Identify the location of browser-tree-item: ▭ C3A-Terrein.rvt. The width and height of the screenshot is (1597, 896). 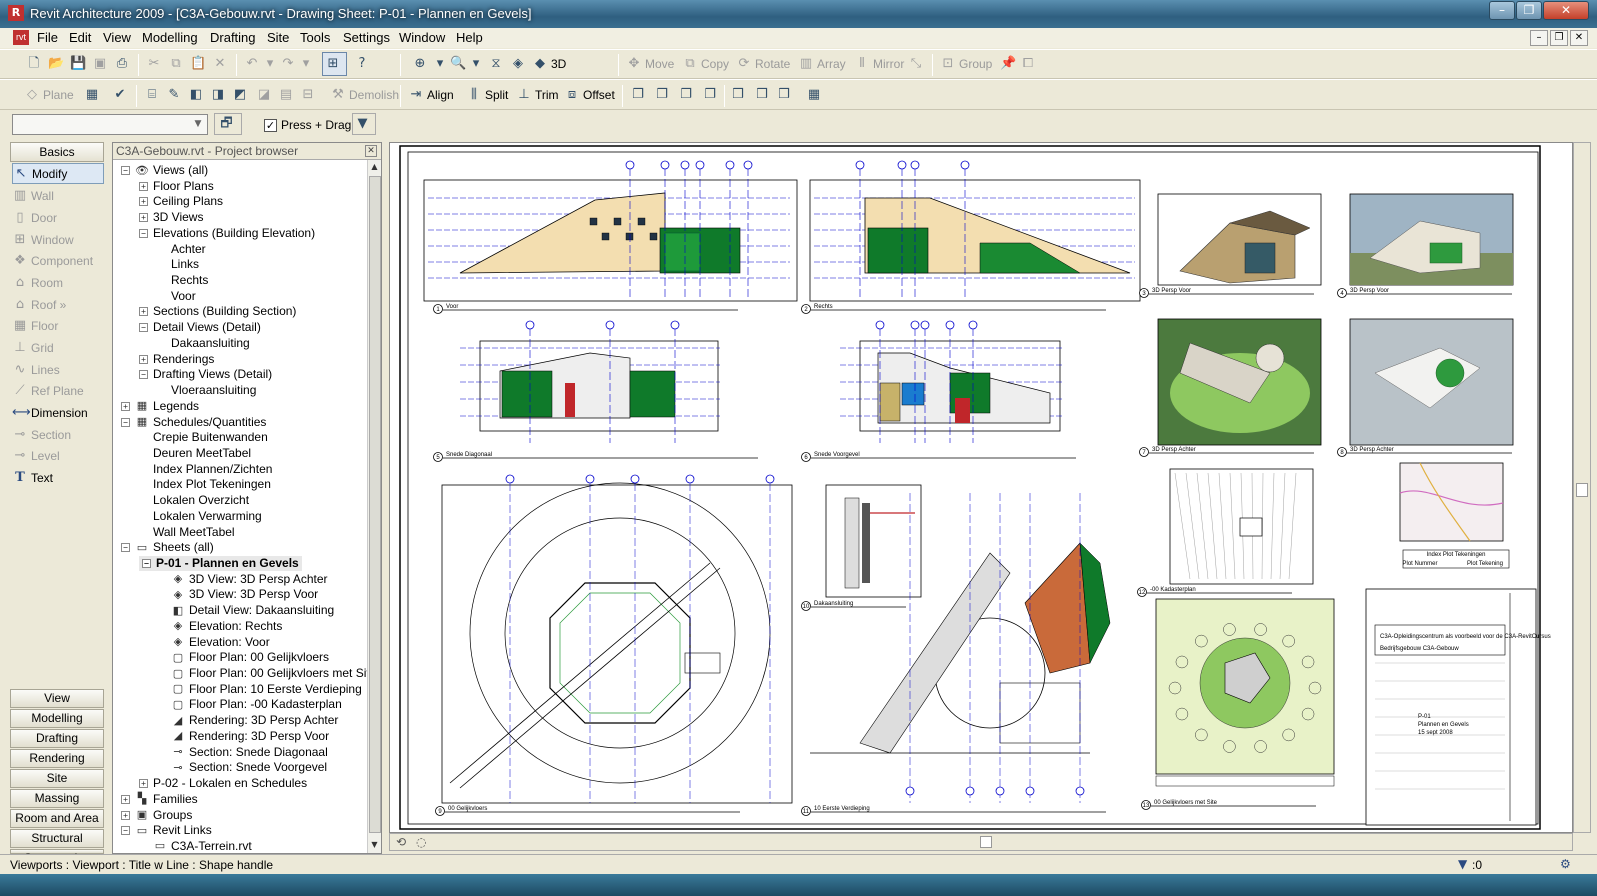
(202, 846).